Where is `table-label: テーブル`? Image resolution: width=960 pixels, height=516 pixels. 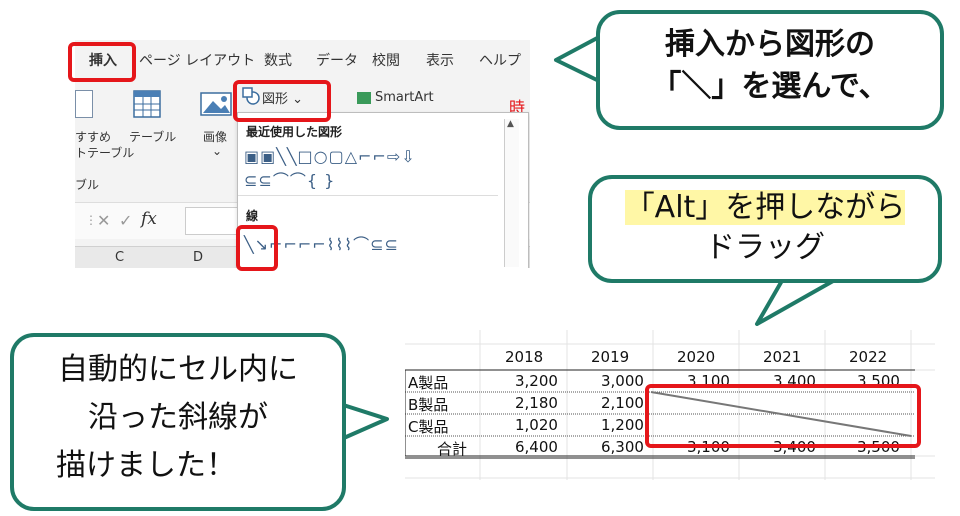 table-label: テーブル is located at coordinates (153, 137).